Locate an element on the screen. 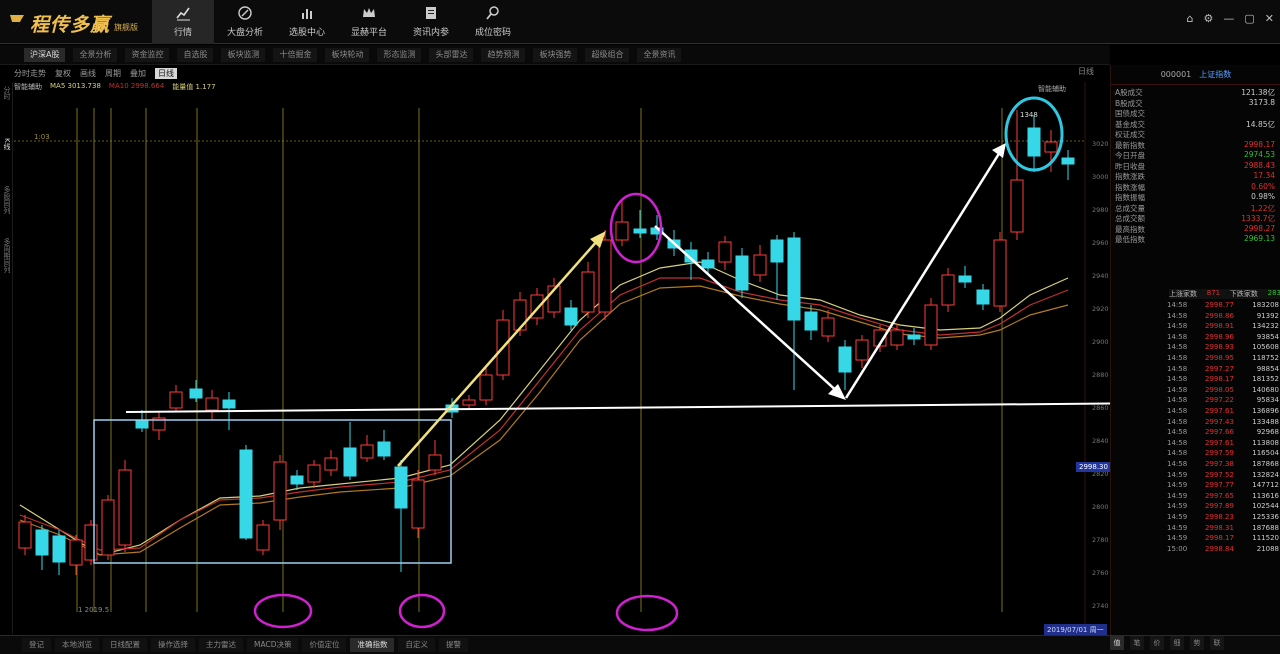 Image resolution: width=1280 pixels, height=654 pixels. maximize-icon: ▢ is located at coordinates (1249, 18).